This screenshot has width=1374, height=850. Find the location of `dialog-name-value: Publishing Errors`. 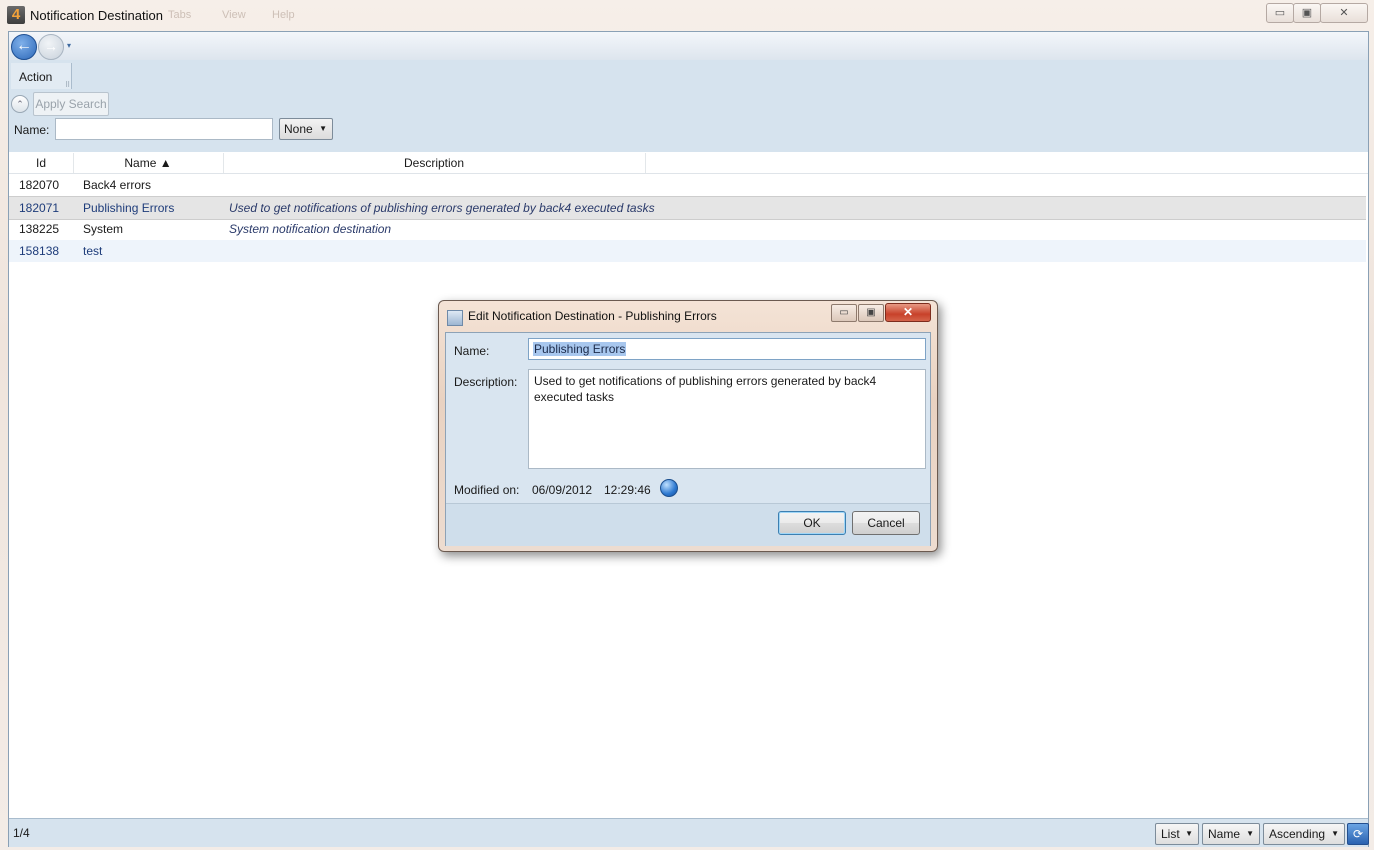

dialog-name-value: Publishing Errors is located at coordinates (580, 349).